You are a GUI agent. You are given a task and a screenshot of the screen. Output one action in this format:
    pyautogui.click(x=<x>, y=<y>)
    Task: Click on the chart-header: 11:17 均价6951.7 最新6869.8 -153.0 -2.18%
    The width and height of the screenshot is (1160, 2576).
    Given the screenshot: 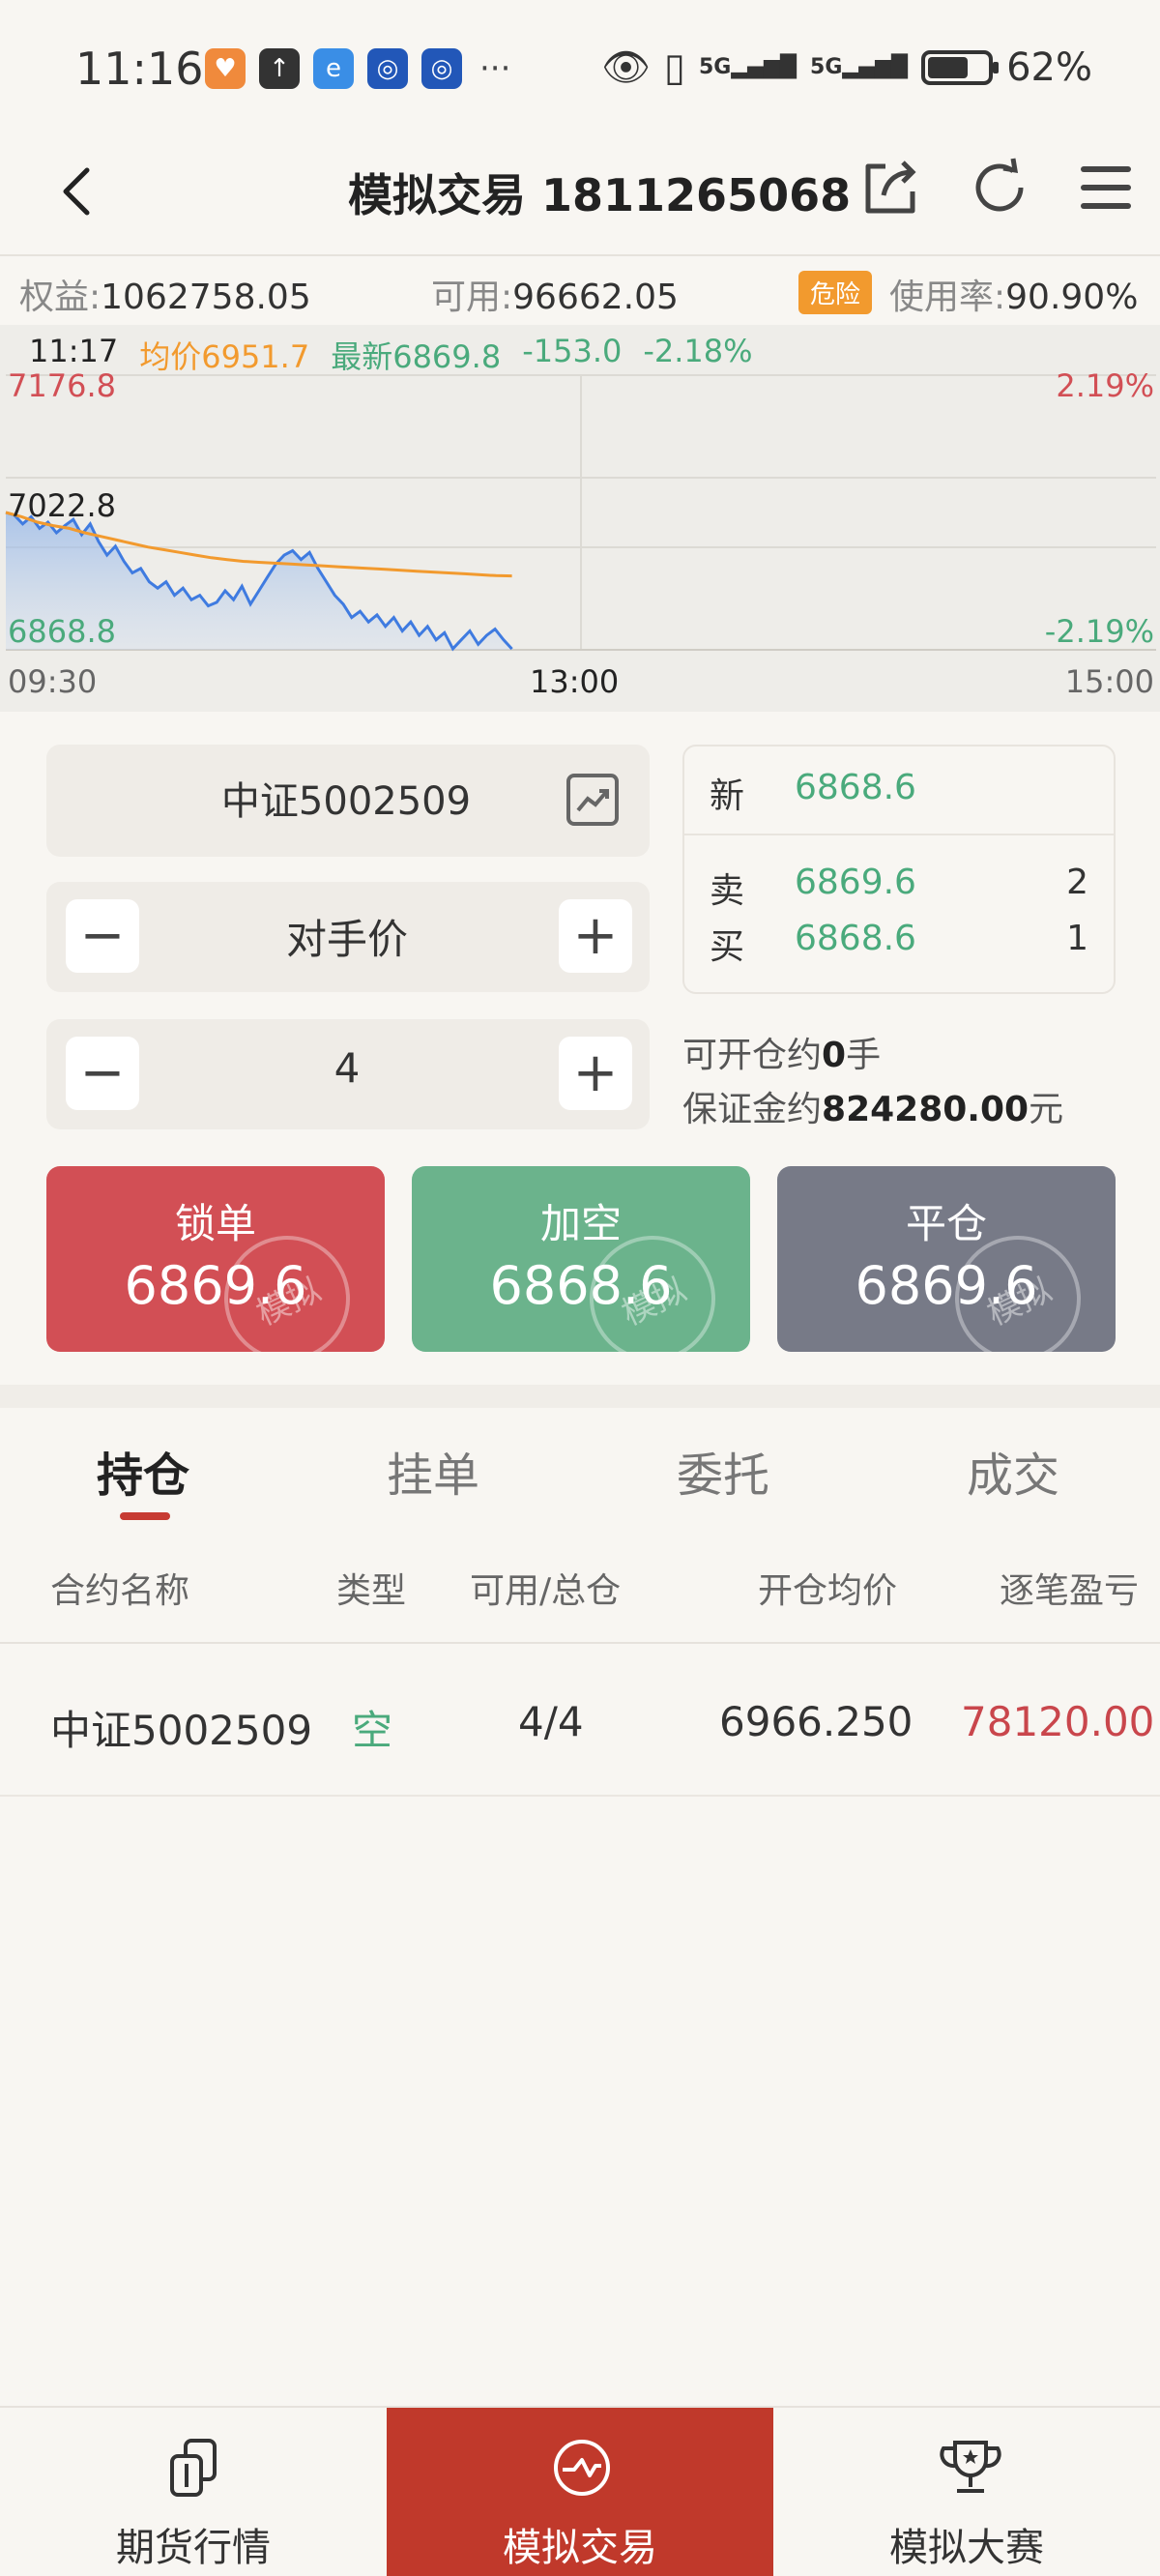 What is the action you would take?
    pyautogui.click(x=391, y=355)
    